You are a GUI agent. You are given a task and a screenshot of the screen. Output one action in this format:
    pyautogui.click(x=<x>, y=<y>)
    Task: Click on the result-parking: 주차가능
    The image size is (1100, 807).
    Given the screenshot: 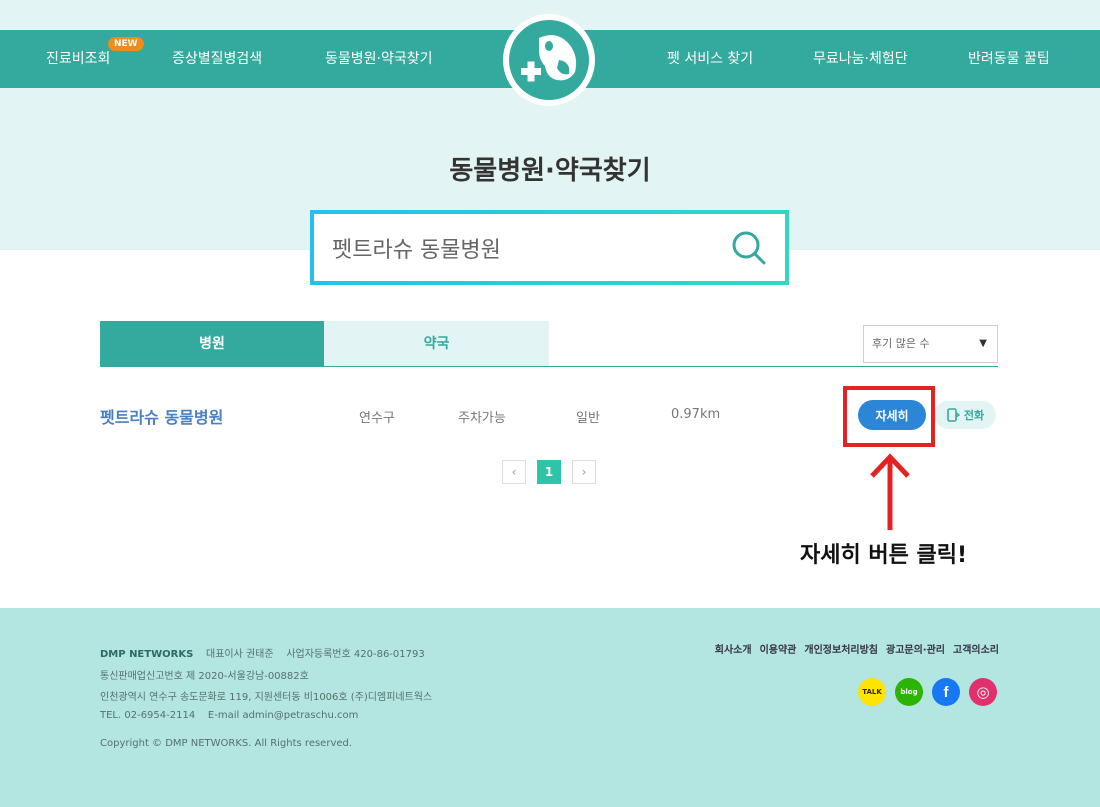 What is the action you would take?
    pyautogui.click(x=482, y=418)
    